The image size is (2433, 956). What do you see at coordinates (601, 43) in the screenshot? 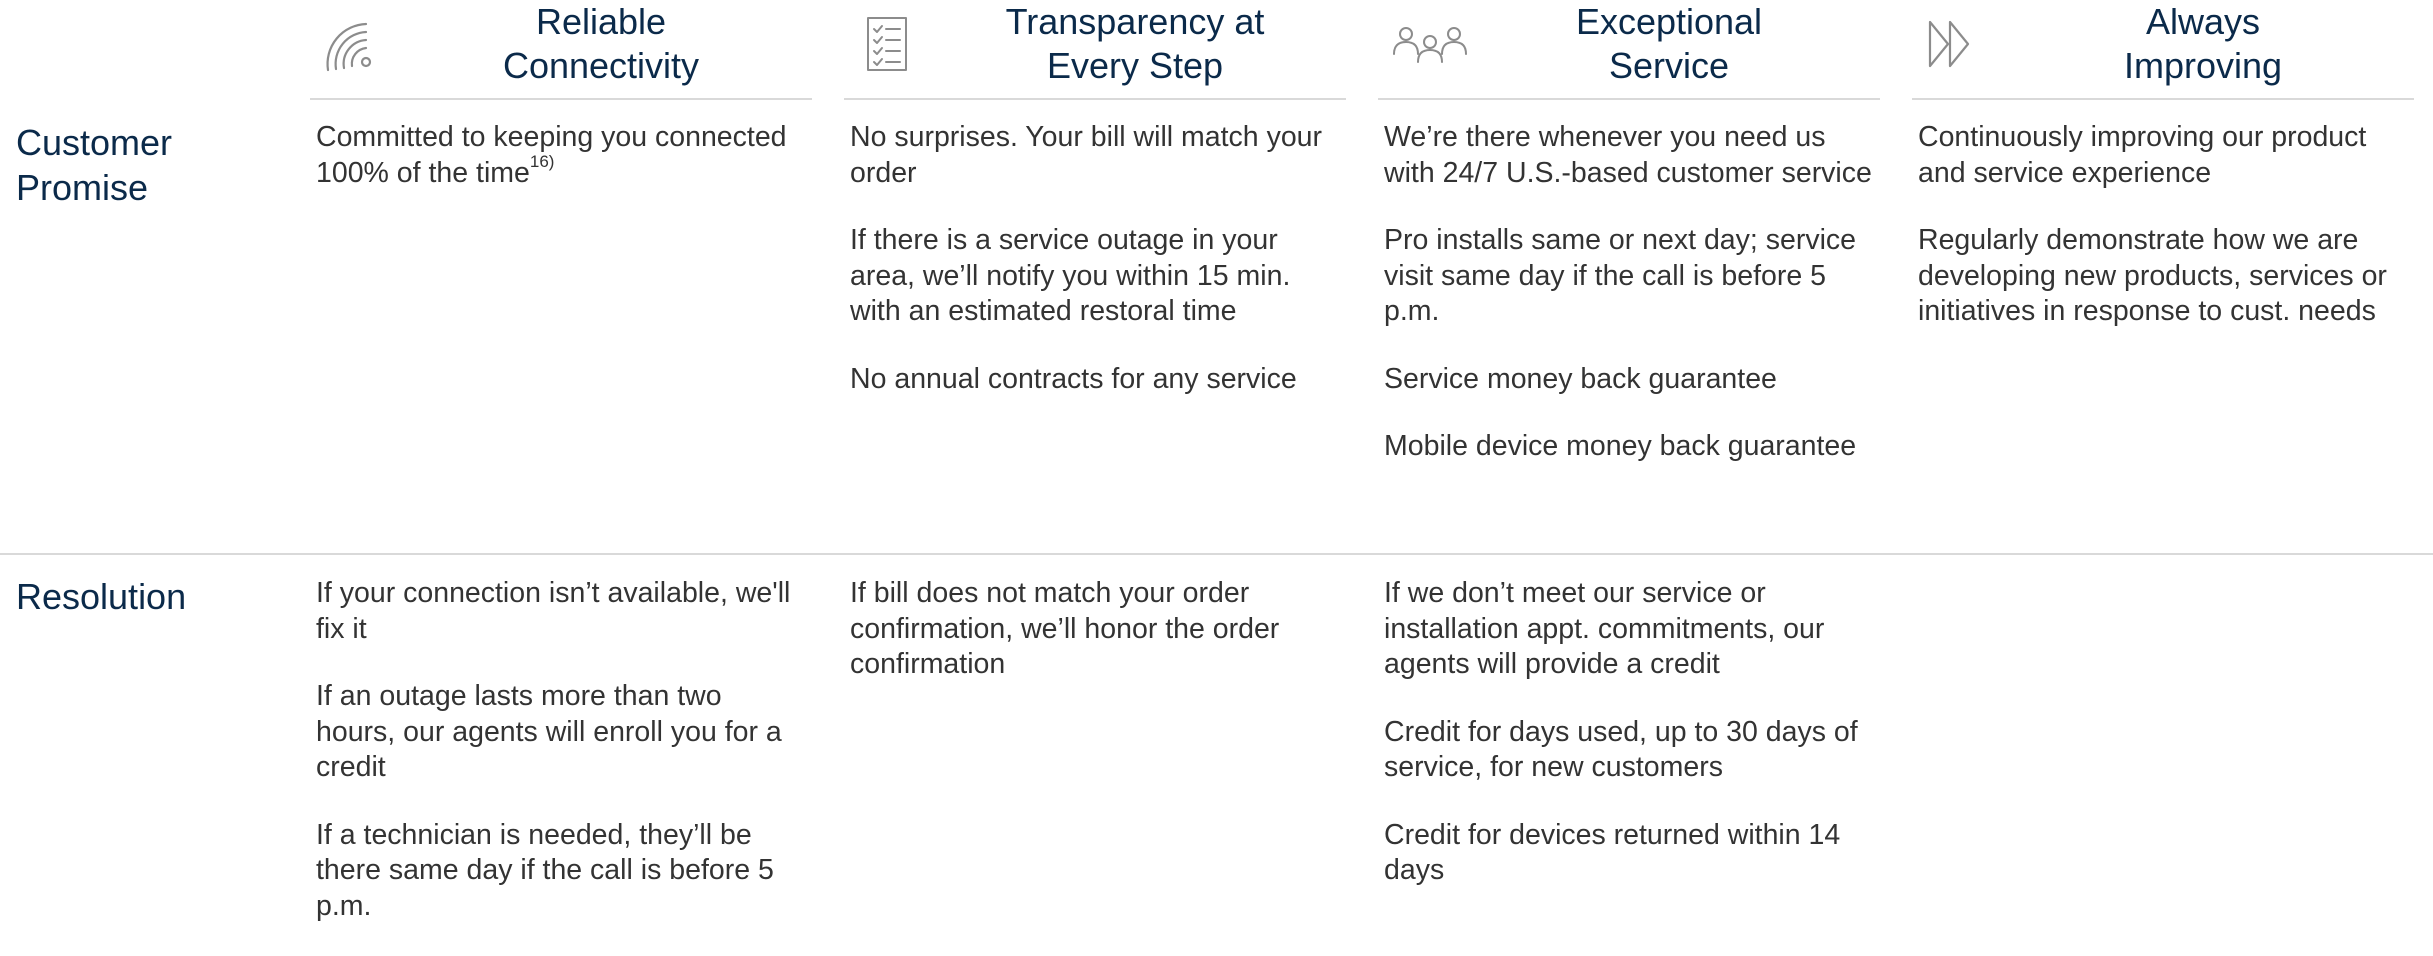
I see `column-title: Reliable Connectivity` at bounding box center [601, 43].